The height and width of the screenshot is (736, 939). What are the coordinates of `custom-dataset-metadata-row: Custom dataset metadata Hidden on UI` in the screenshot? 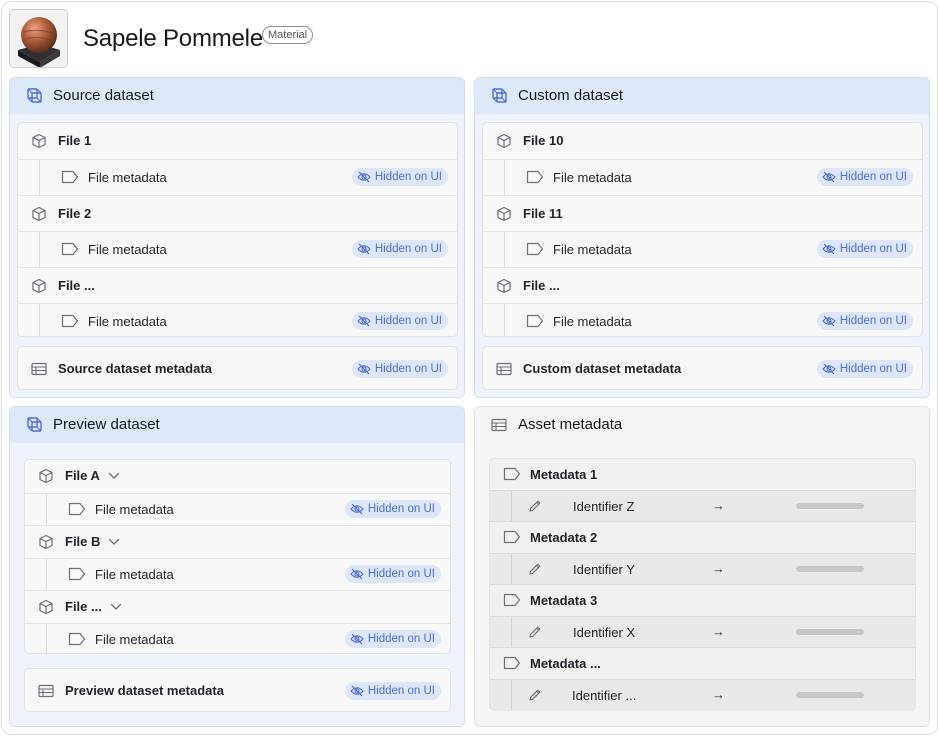 It's located at (702, 368).